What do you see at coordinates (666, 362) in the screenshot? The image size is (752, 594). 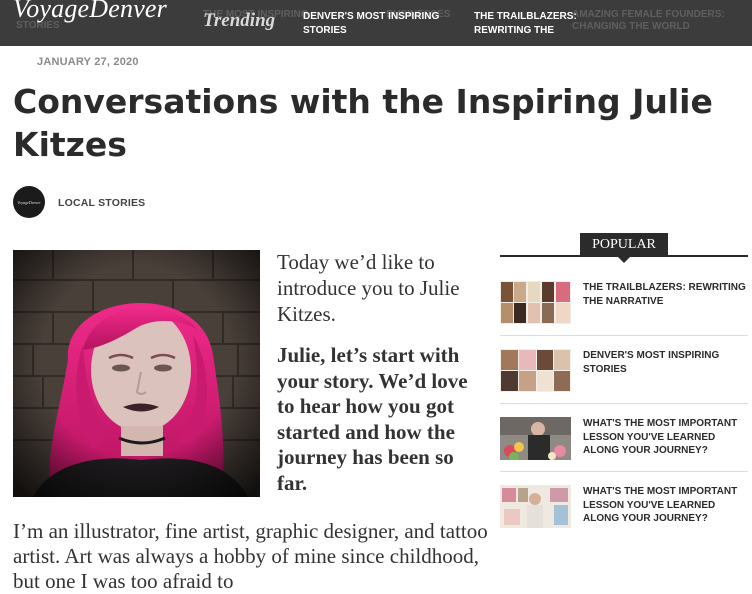 I see `popular-item-title: DENVER'S MOST INSPIRING STORIES` at bounding box center [666, 362].